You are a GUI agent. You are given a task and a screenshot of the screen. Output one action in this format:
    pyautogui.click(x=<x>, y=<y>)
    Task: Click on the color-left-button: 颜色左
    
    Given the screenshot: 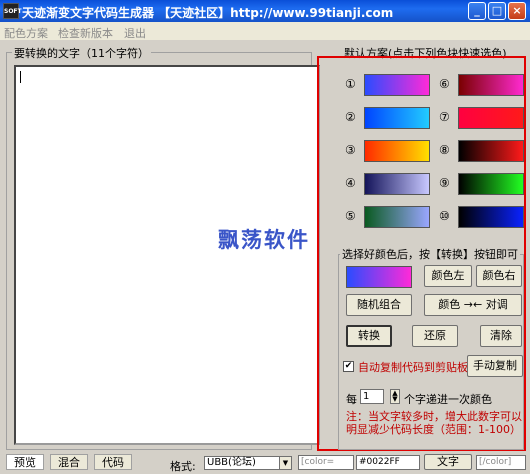 What is the action you would take?
    pyautogui.click(x=448, y=276)
    